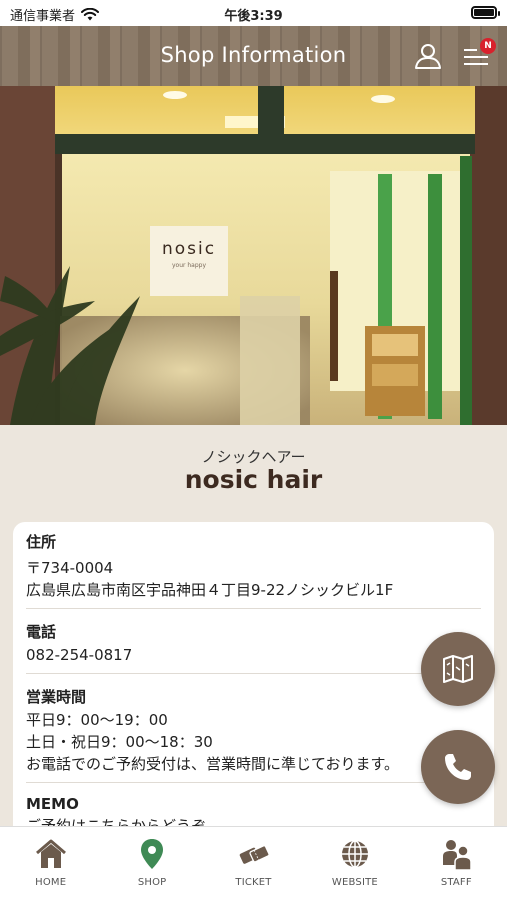 Image resolution: width=507 pixels, height=900 pixels. What do you see at coordinates (354, 854) in the screenshot?
I see `globe-icon` at bounding box center [354, 854].